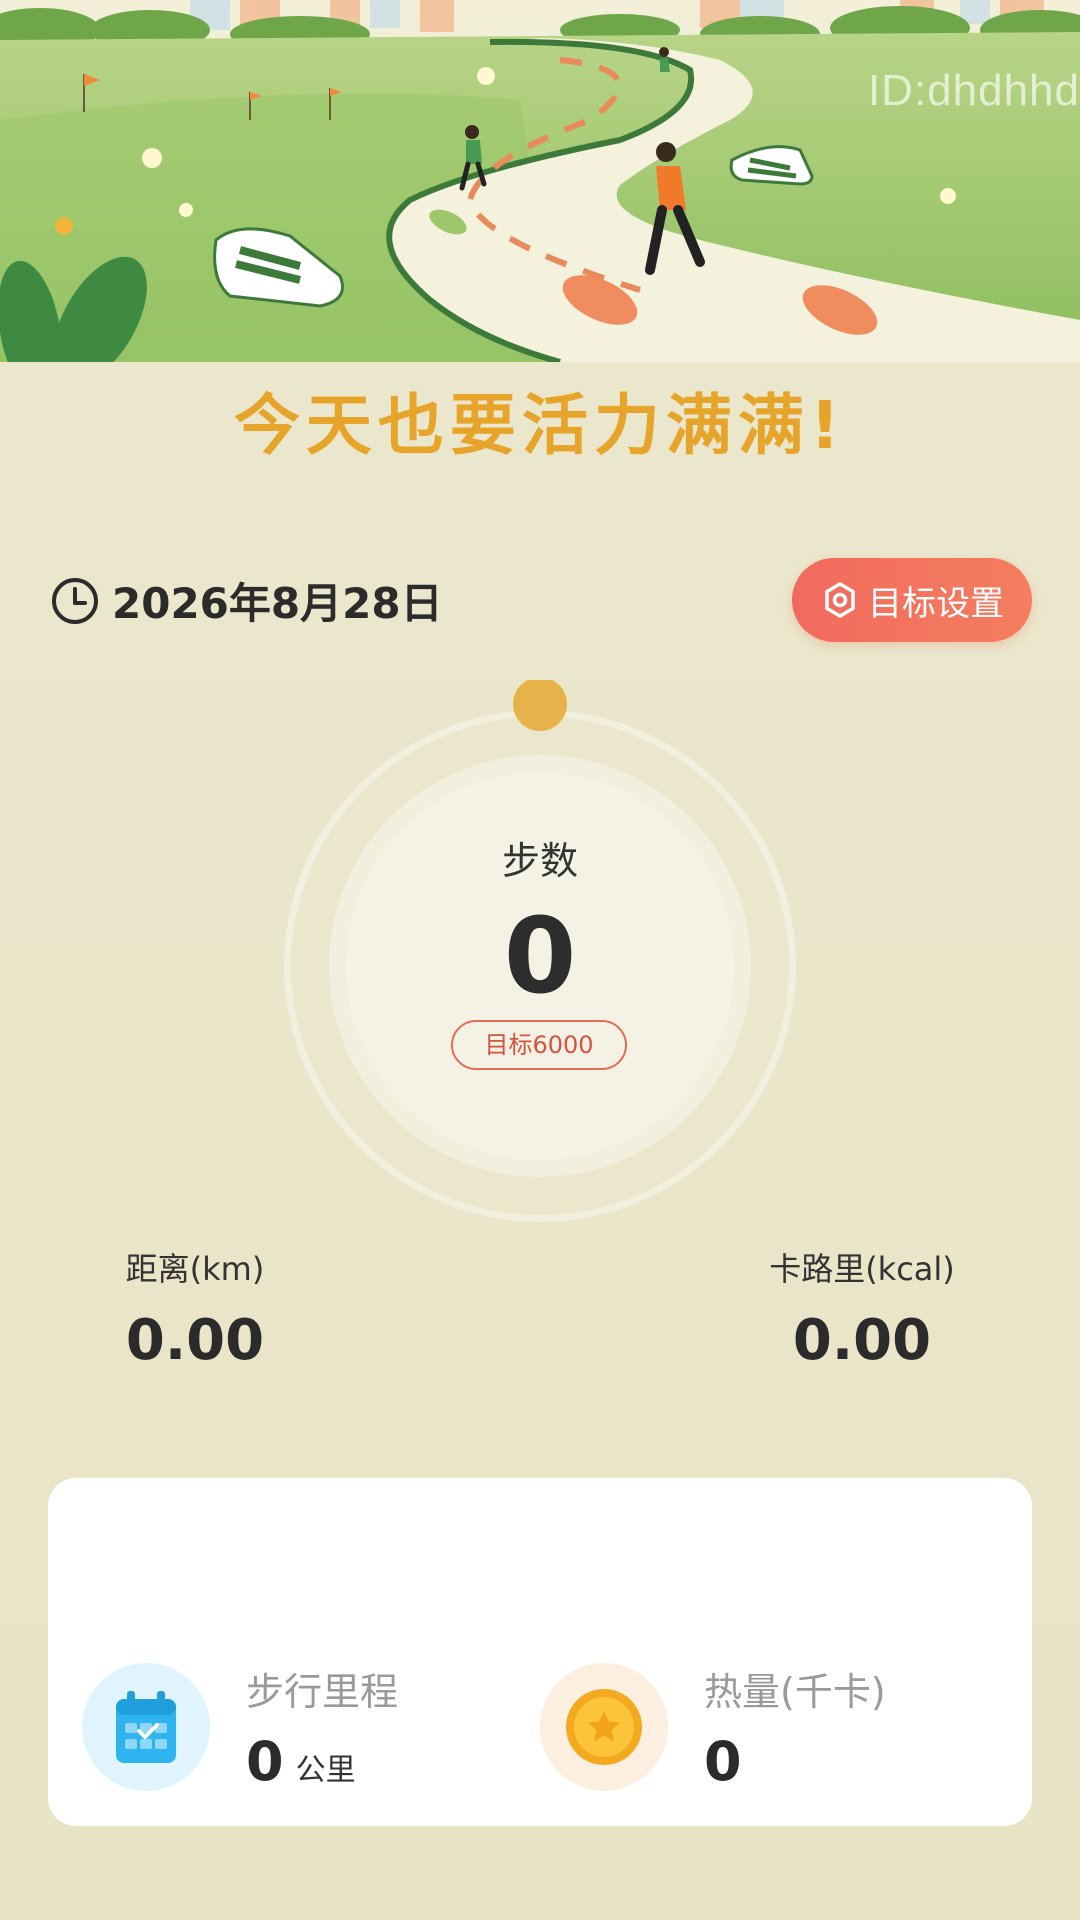 The width and height of the screenshot is (1080, 1920). Describe the element at coordinates (540, 956) in the screenshot. I see `steps-value: 0` at that location.